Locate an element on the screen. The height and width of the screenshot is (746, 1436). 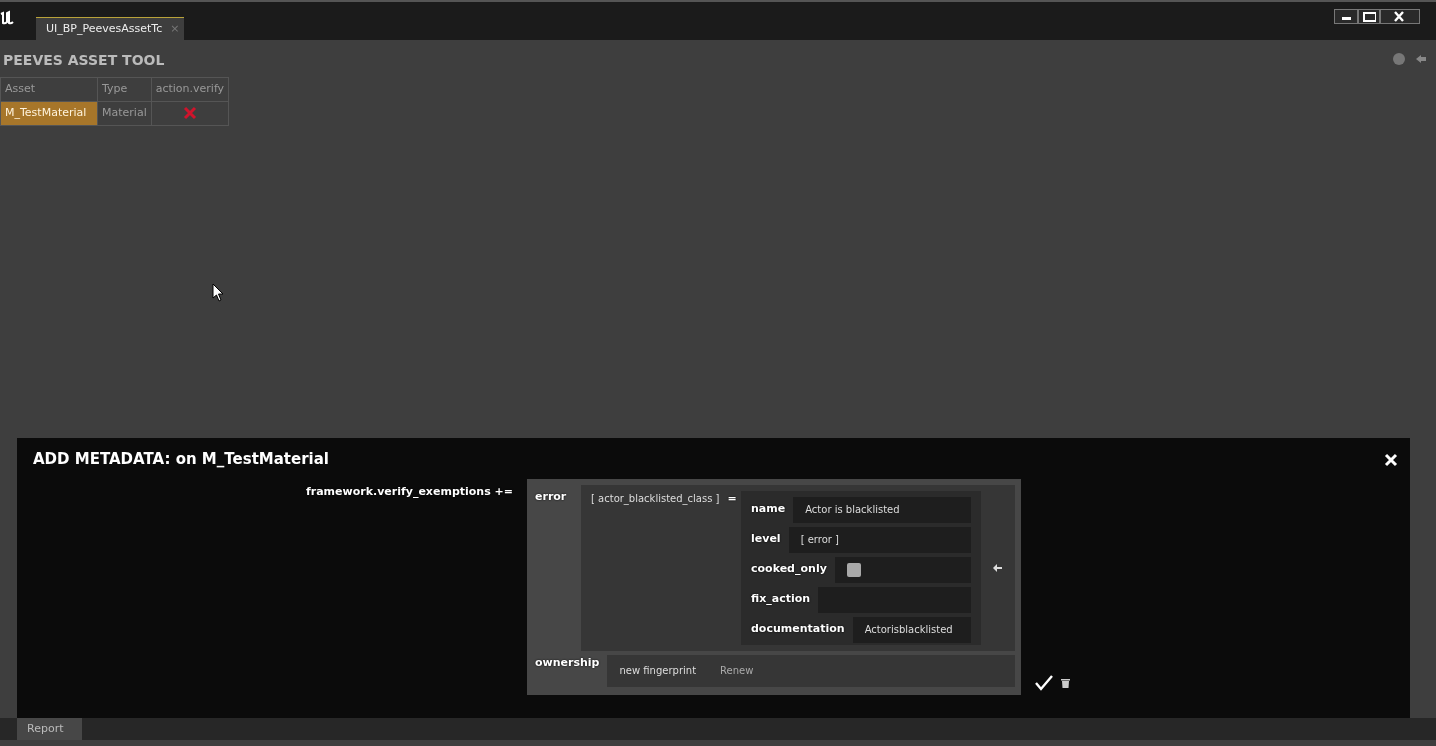
field-label: fix_action is located at coordinates (781, 599).